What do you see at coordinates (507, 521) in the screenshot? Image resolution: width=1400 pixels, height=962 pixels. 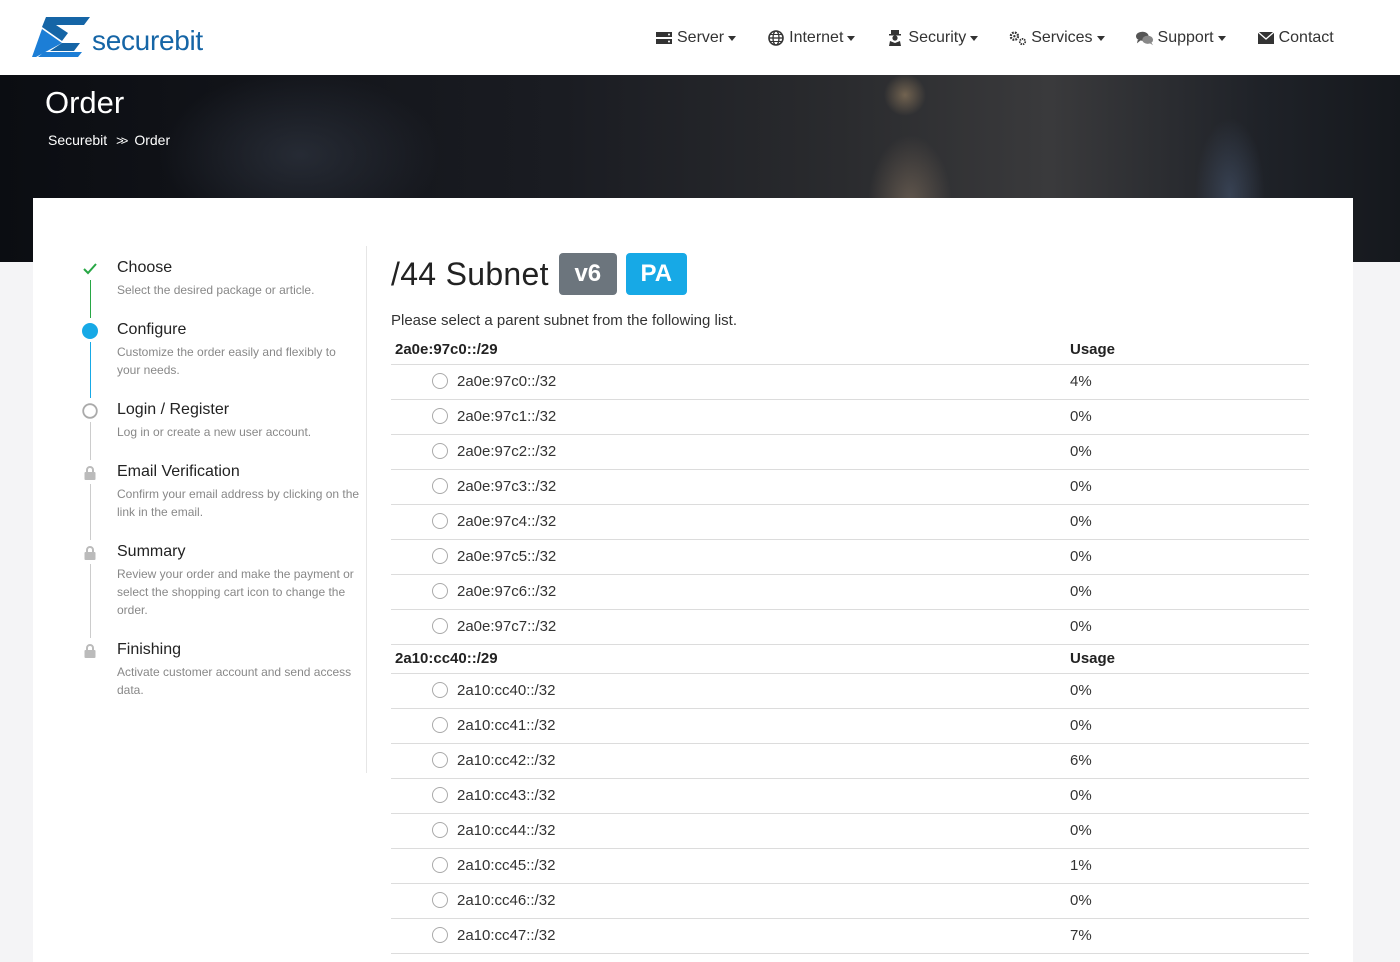 I see `subnet-label: 2a0e:97c4::/32` at bounding box center [507, 521].